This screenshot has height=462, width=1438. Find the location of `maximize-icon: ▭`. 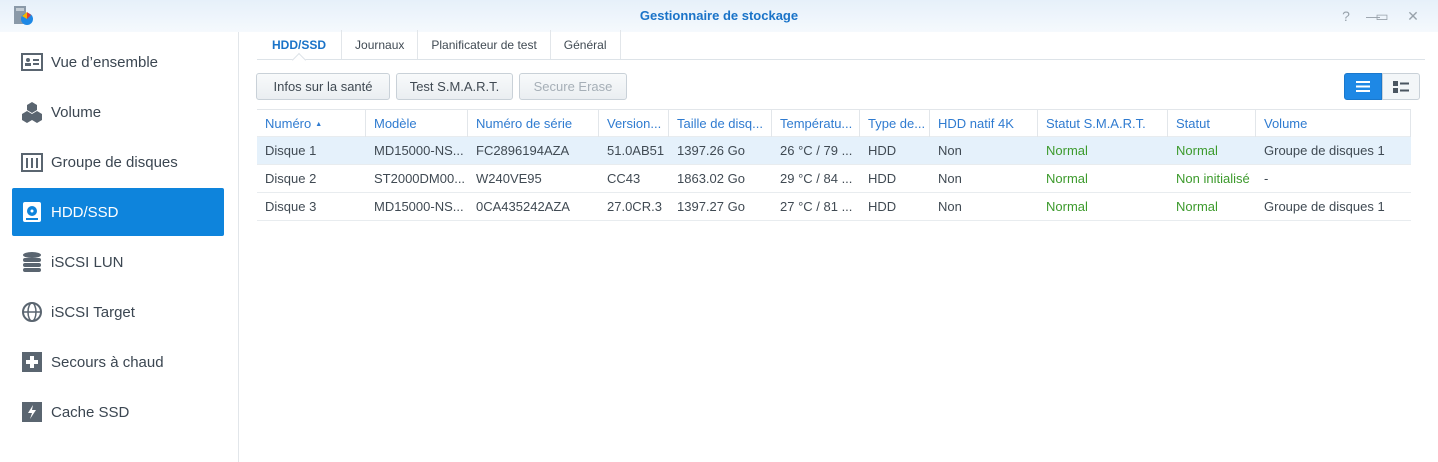

maximize-icon: ▭ is located at coordinates (1382, 16).